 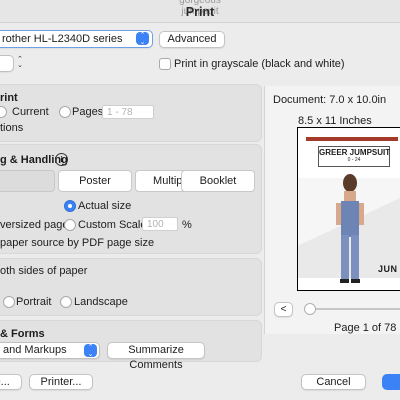 I want to click on tab-size, so click(x=27, y=181).